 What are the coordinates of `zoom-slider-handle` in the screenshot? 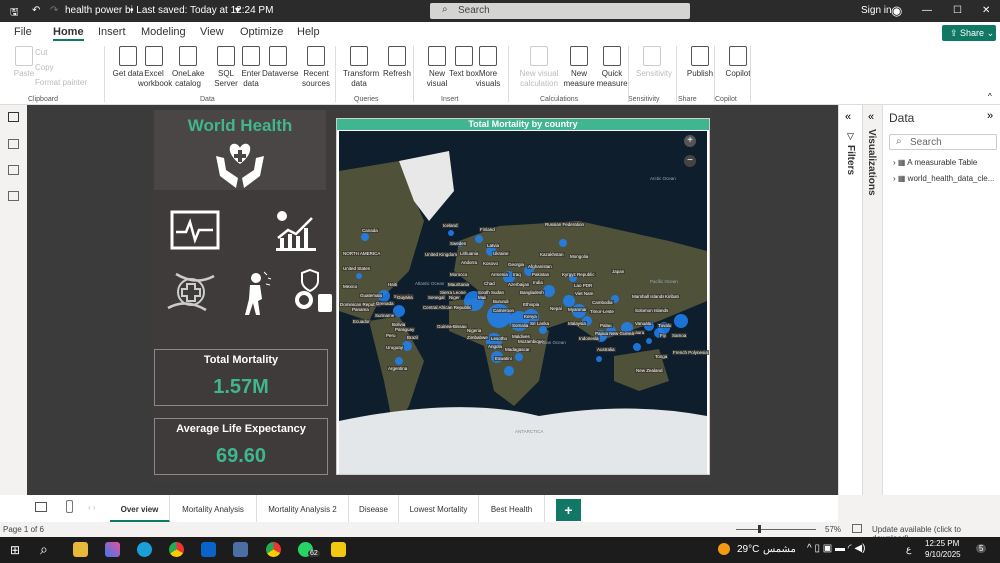 It's located at (759, 529).